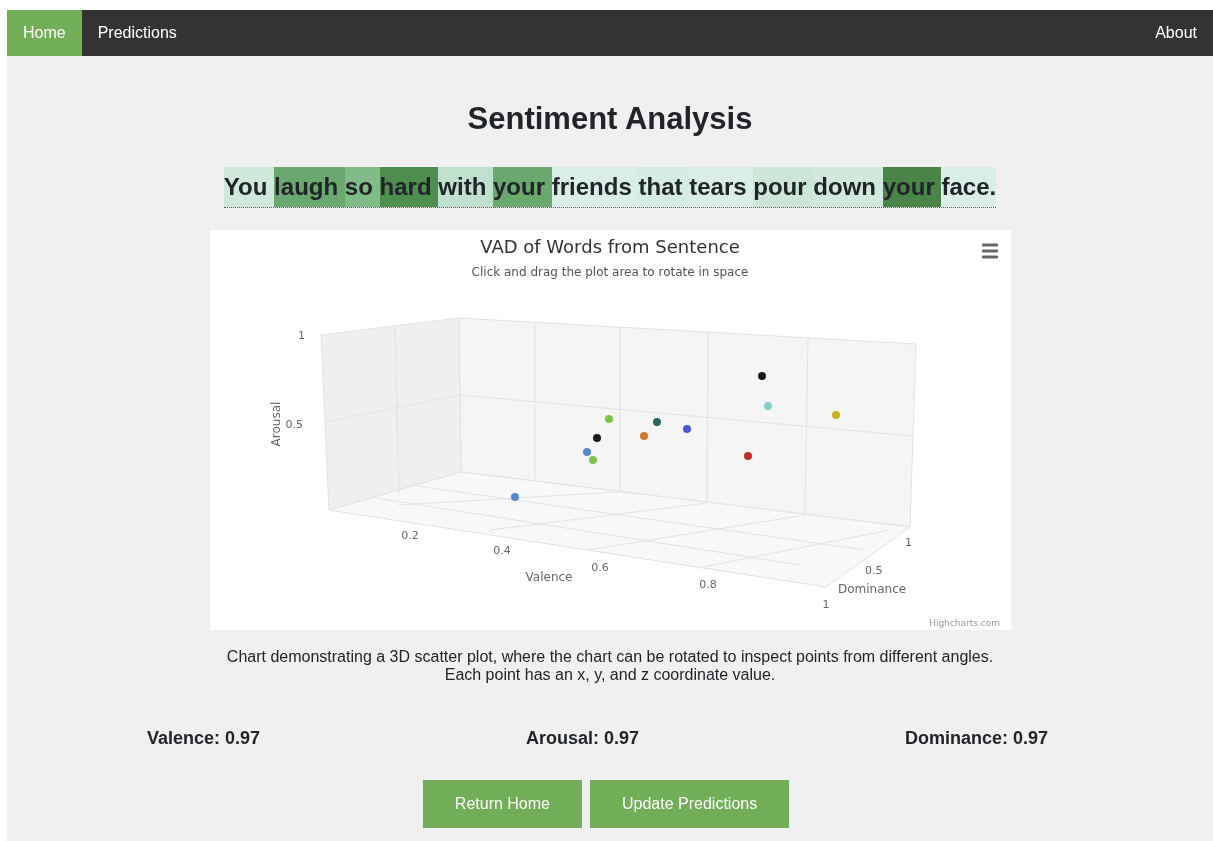  Describe the element at coordinates (976, 739) in the screenshot. I see `score-label: Dominance: 0.97` at that location.